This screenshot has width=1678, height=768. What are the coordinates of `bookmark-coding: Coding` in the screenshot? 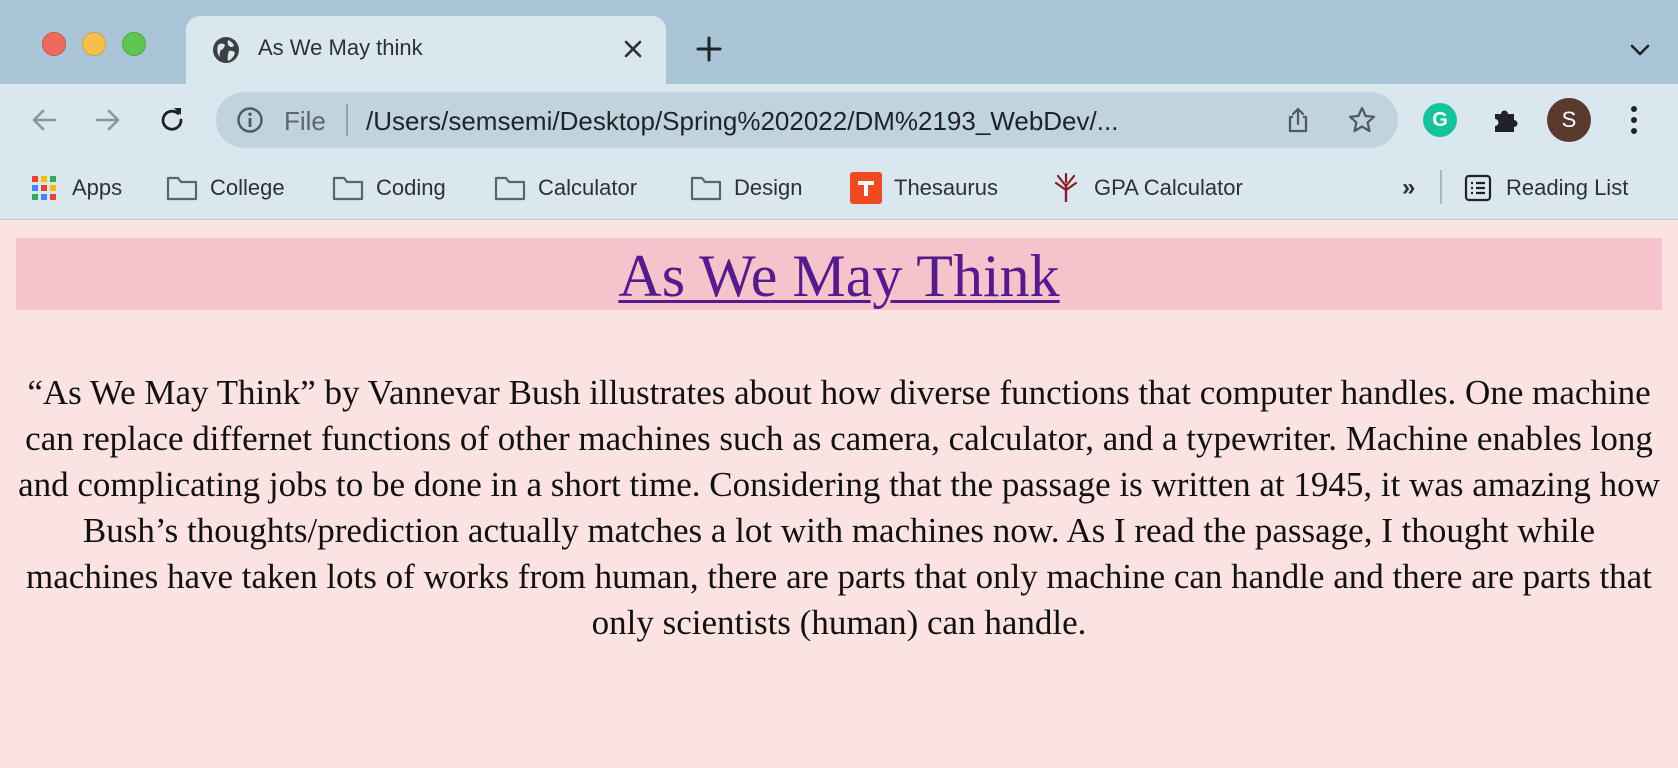 It's located at (389, 188).